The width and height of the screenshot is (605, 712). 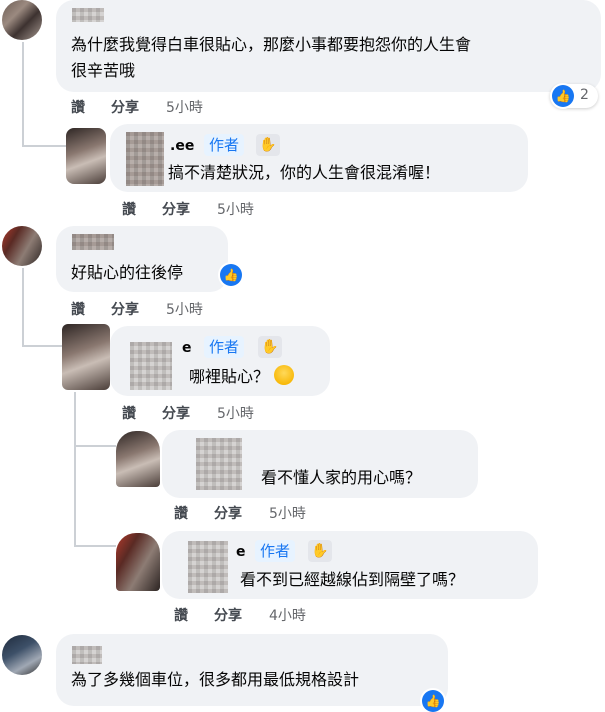 I want to click on reaction-summary: 👍 2, so click(x=574, y=96).